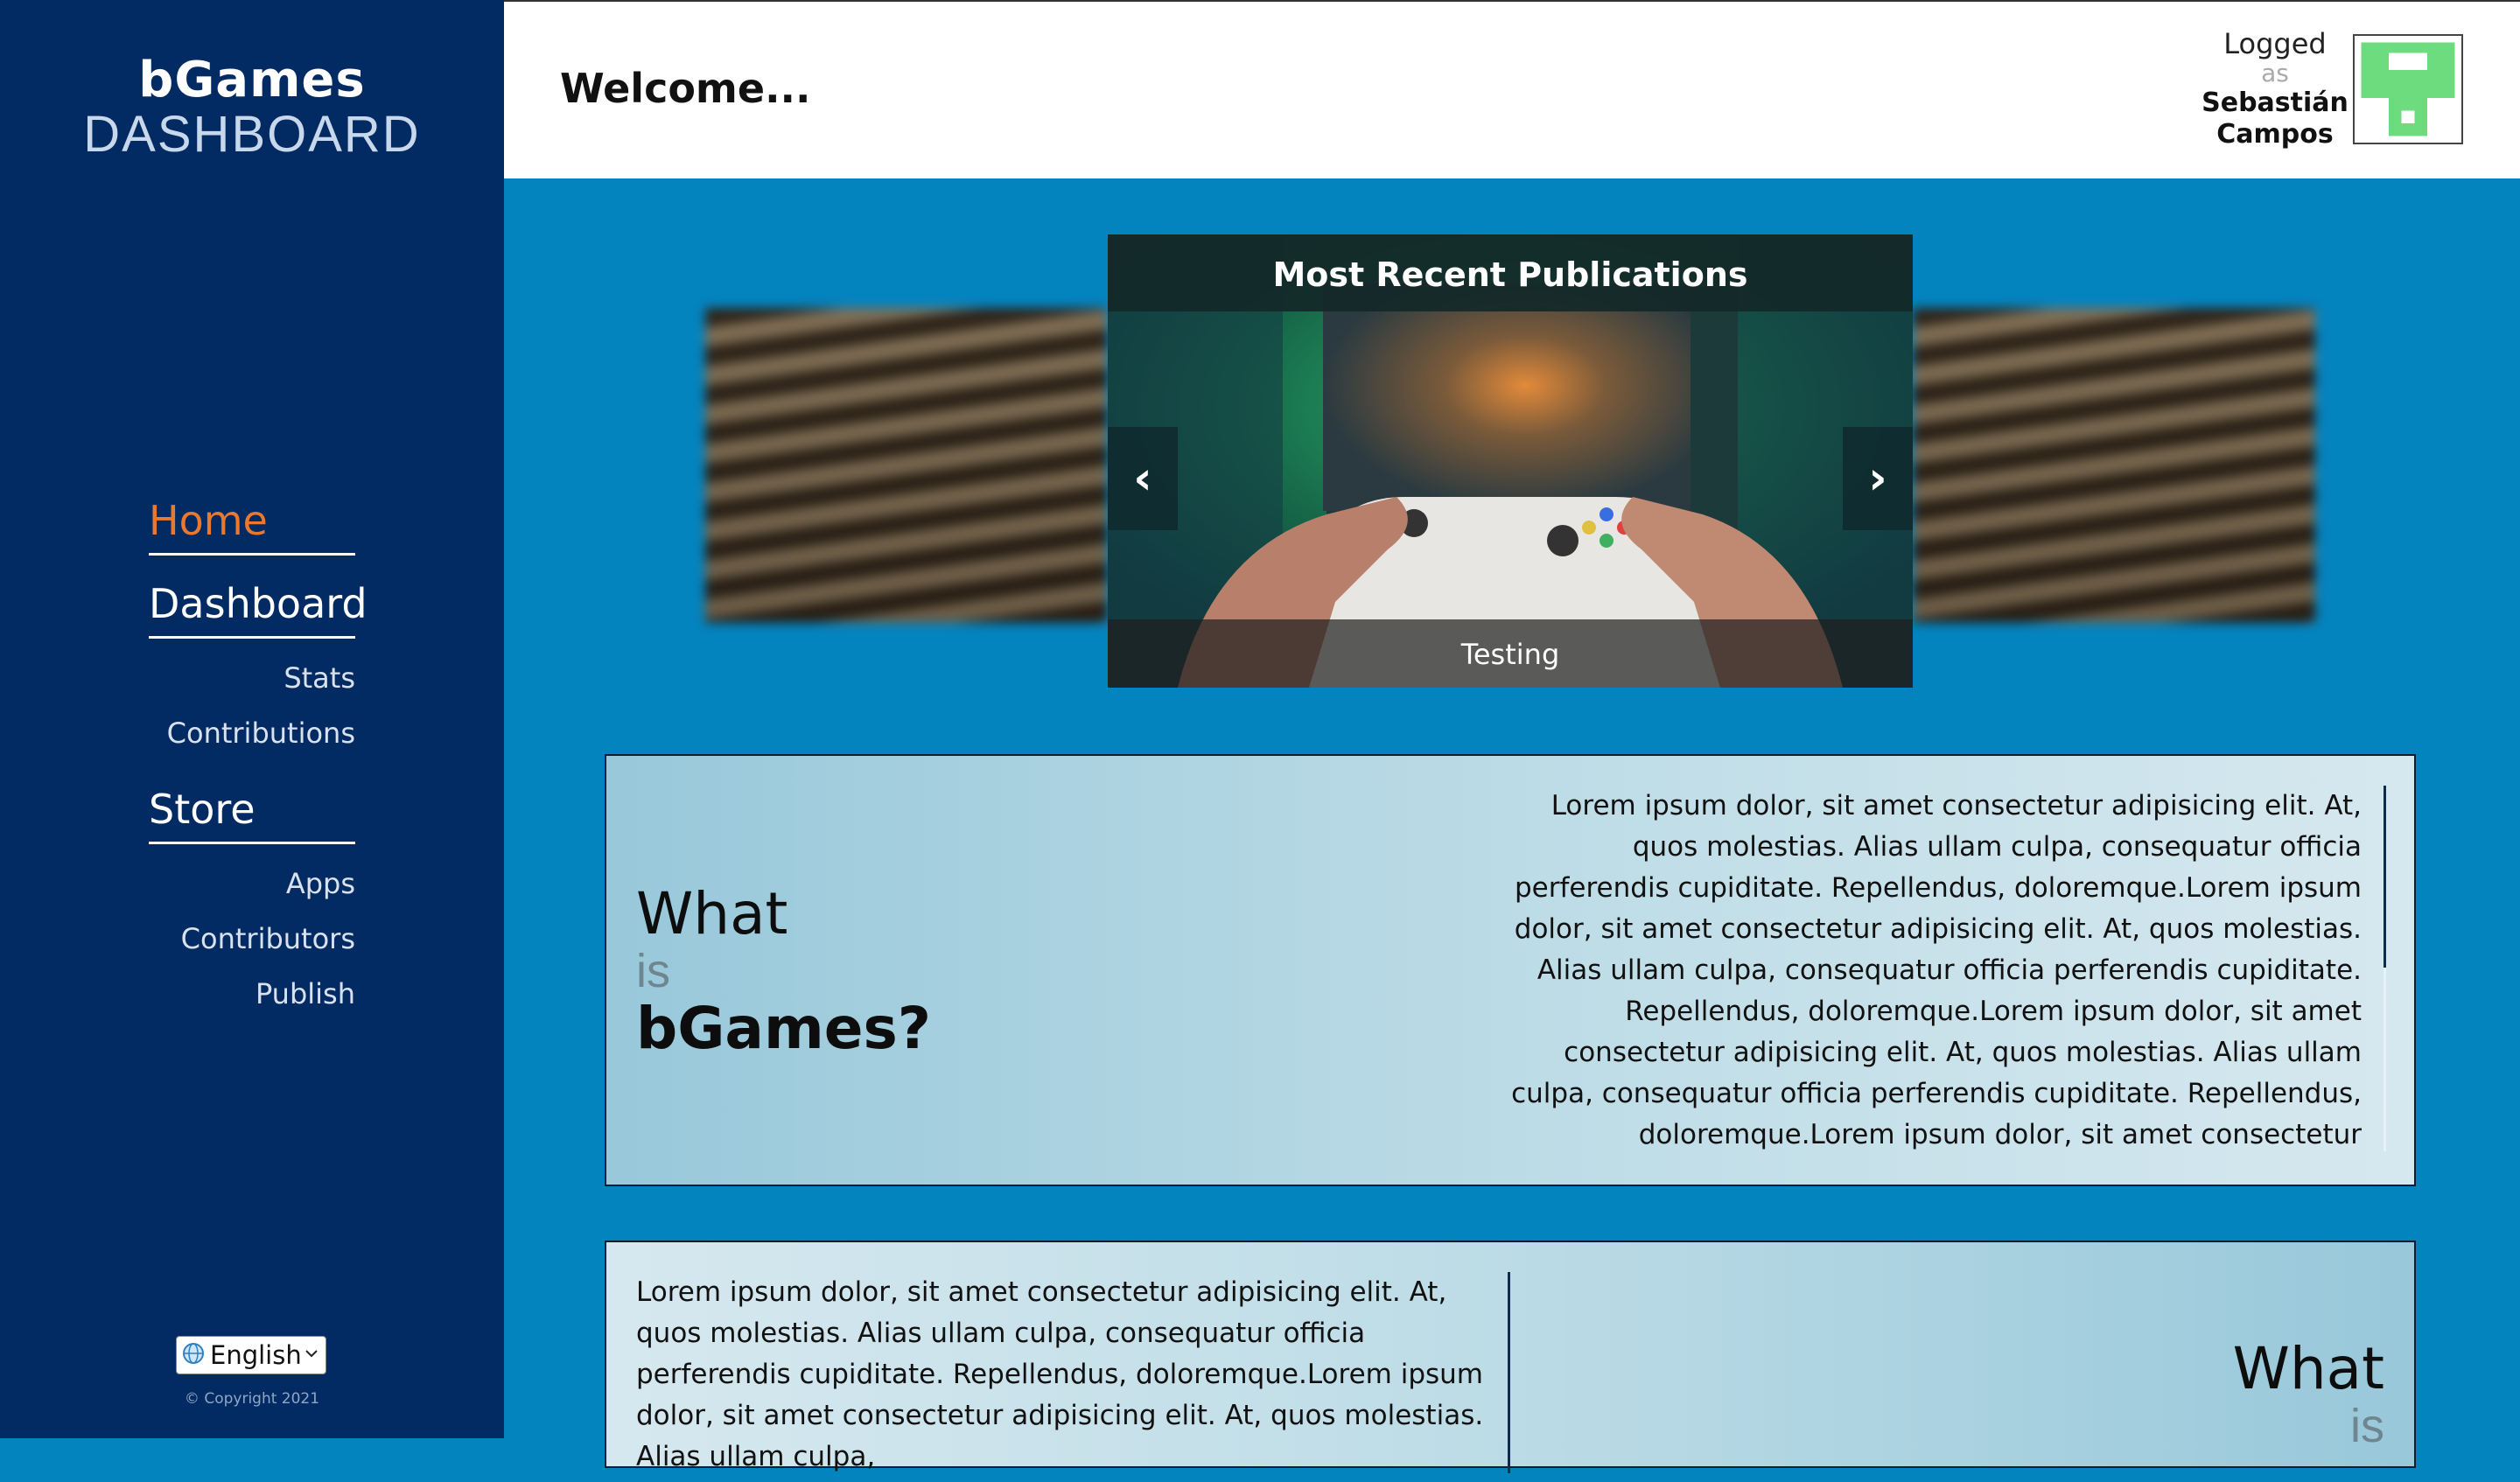  What do you see at coordinates (1878, 479) in the screenshot?
I see `carousel-next-button: ›` at bounding box center [1878, 479].